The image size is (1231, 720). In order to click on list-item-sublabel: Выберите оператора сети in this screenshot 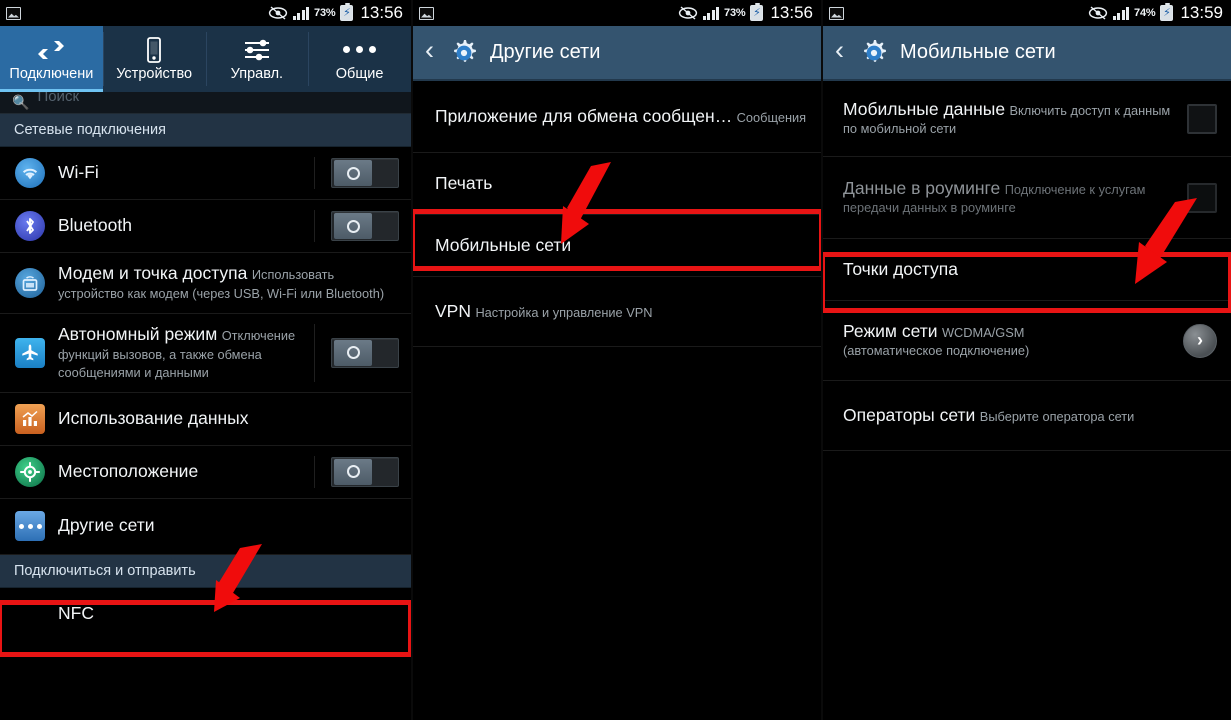, I will do `click(1057, 416)`.